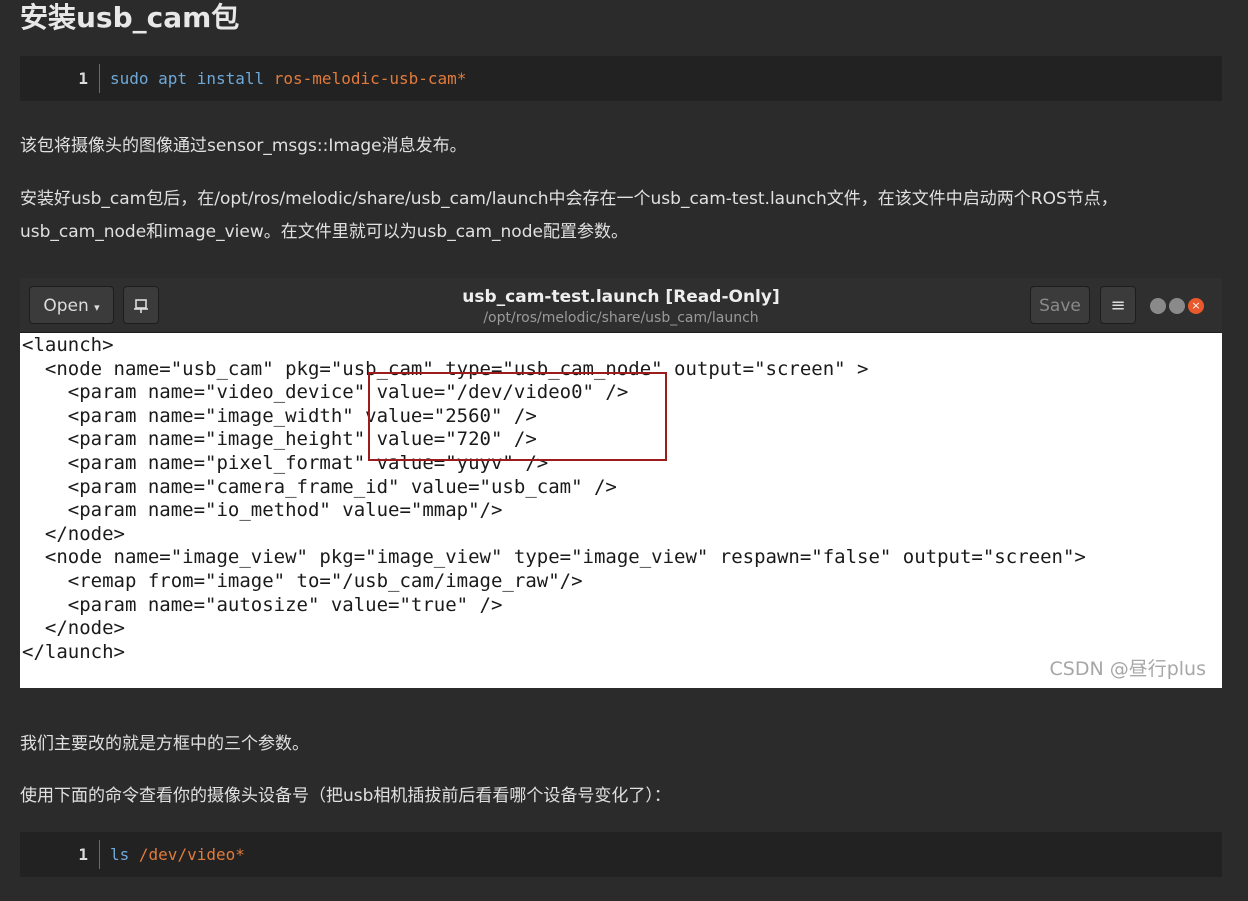 The image size is (1248, 901). What do you see at coordinates (68, 345) in the screenshot?
I see `editor-line: <launch>` at bounding box center [68, 345].